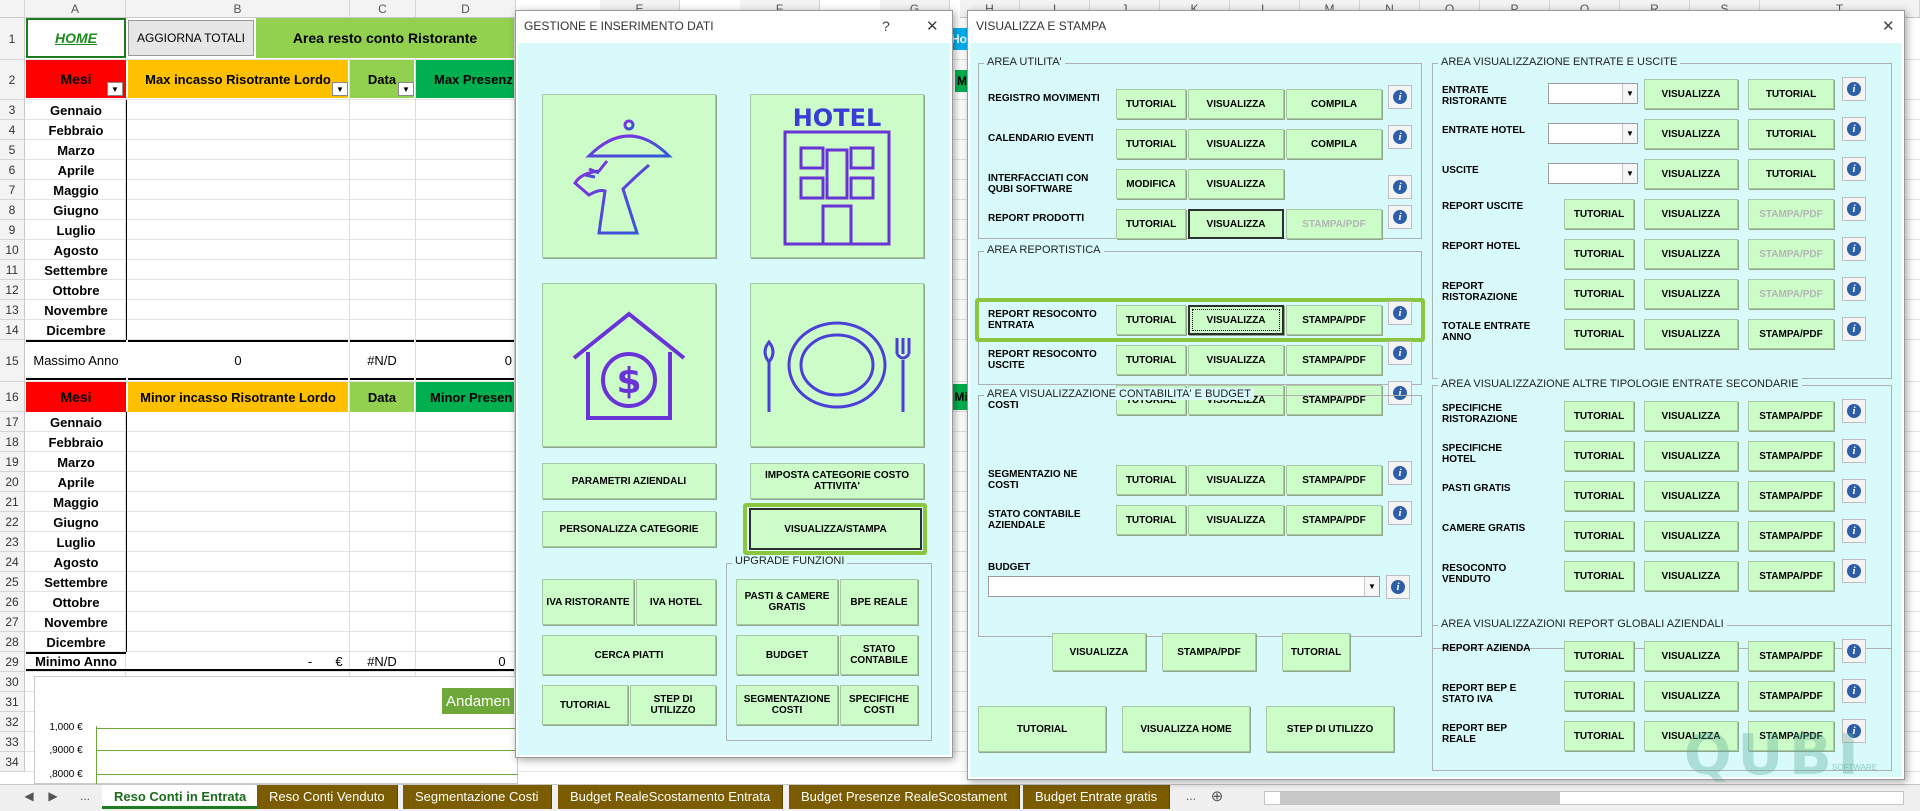  What do you see at coordinates (787, 602) in the screenshot?
I see `pasti-camere-gratis-button: PASTI & CAMERE GRATIS` at bounding box center [787, 602].